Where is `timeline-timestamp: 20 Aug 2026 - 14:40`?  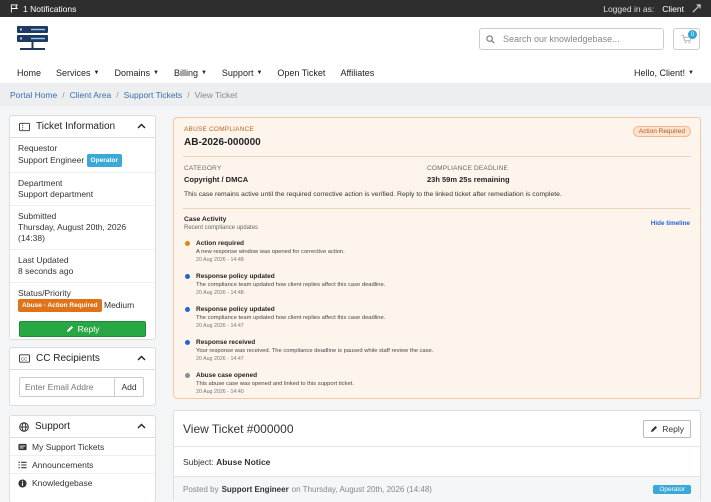 timeline-timestamp: 20 Aug 2026 - 14:40 is located at coordinates (220, 392).